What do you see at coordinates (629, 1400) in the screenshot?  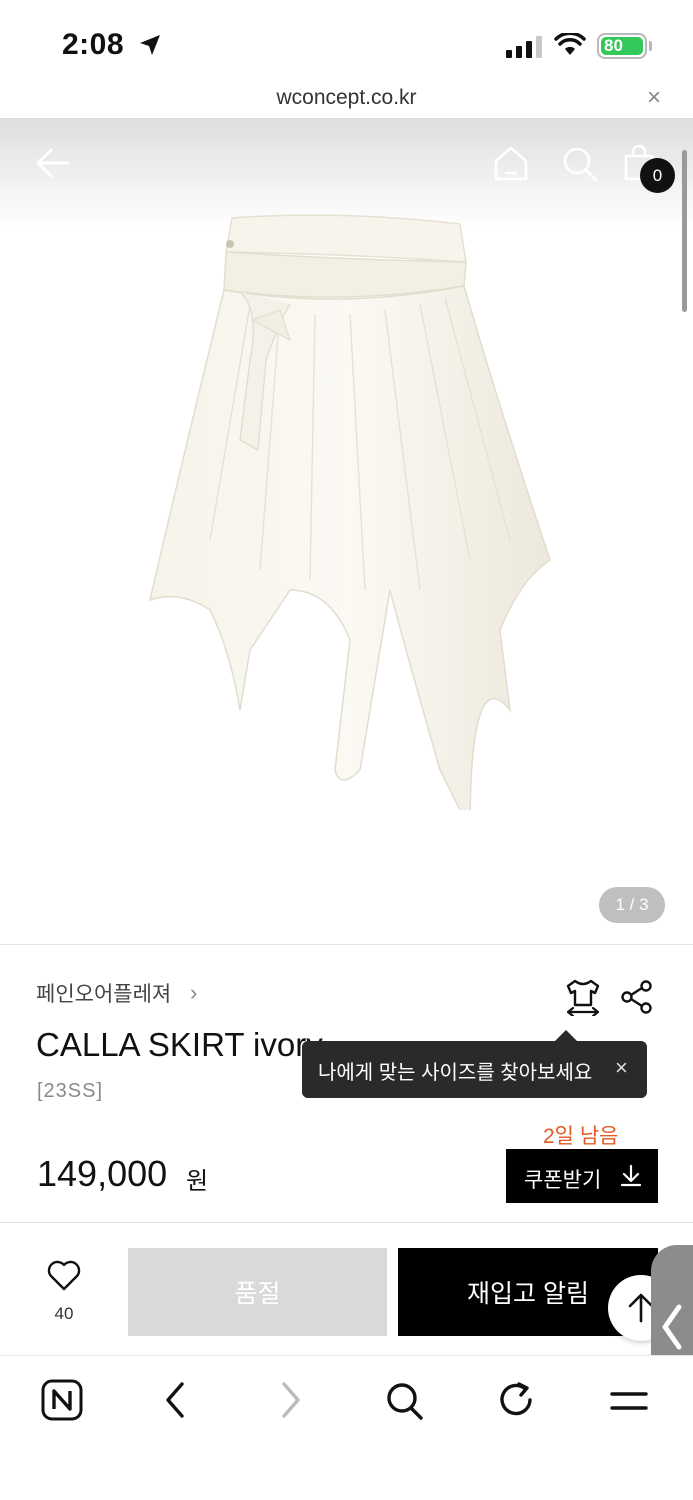 I see `menu-icon` at bounding box center [629, 1400].